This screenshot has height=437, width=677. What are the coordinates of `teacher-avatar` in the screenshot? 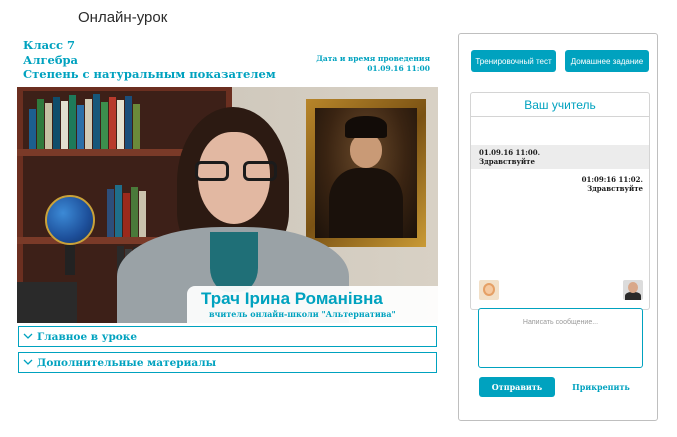 It's located at (633, 290).